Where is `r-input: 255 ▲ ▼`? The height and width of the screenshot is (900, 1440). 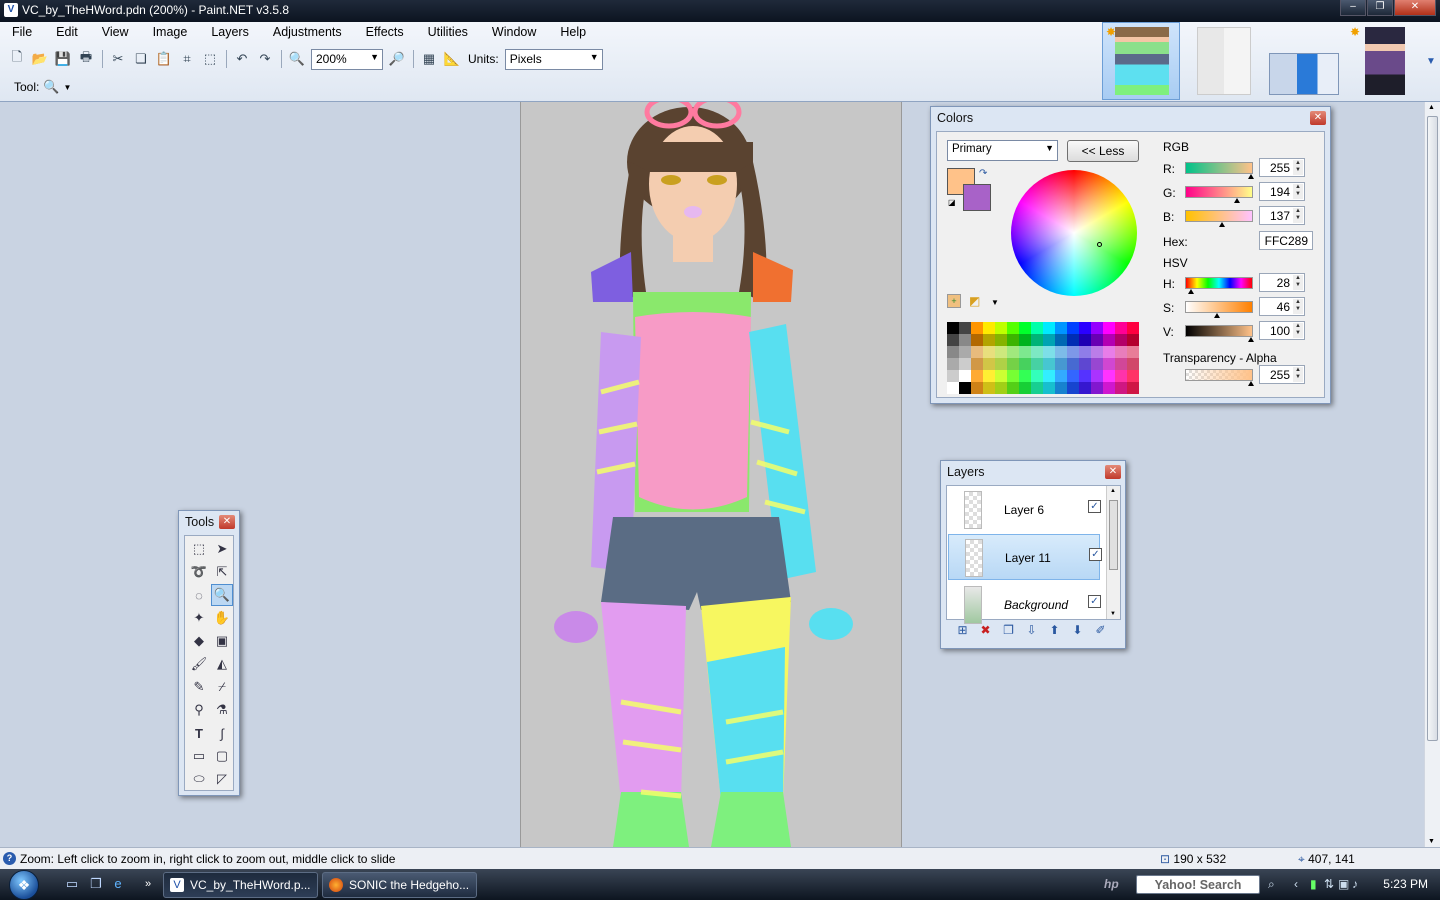
r-input: 255 ▲ ▼ is located at coordinates (1282, 167).